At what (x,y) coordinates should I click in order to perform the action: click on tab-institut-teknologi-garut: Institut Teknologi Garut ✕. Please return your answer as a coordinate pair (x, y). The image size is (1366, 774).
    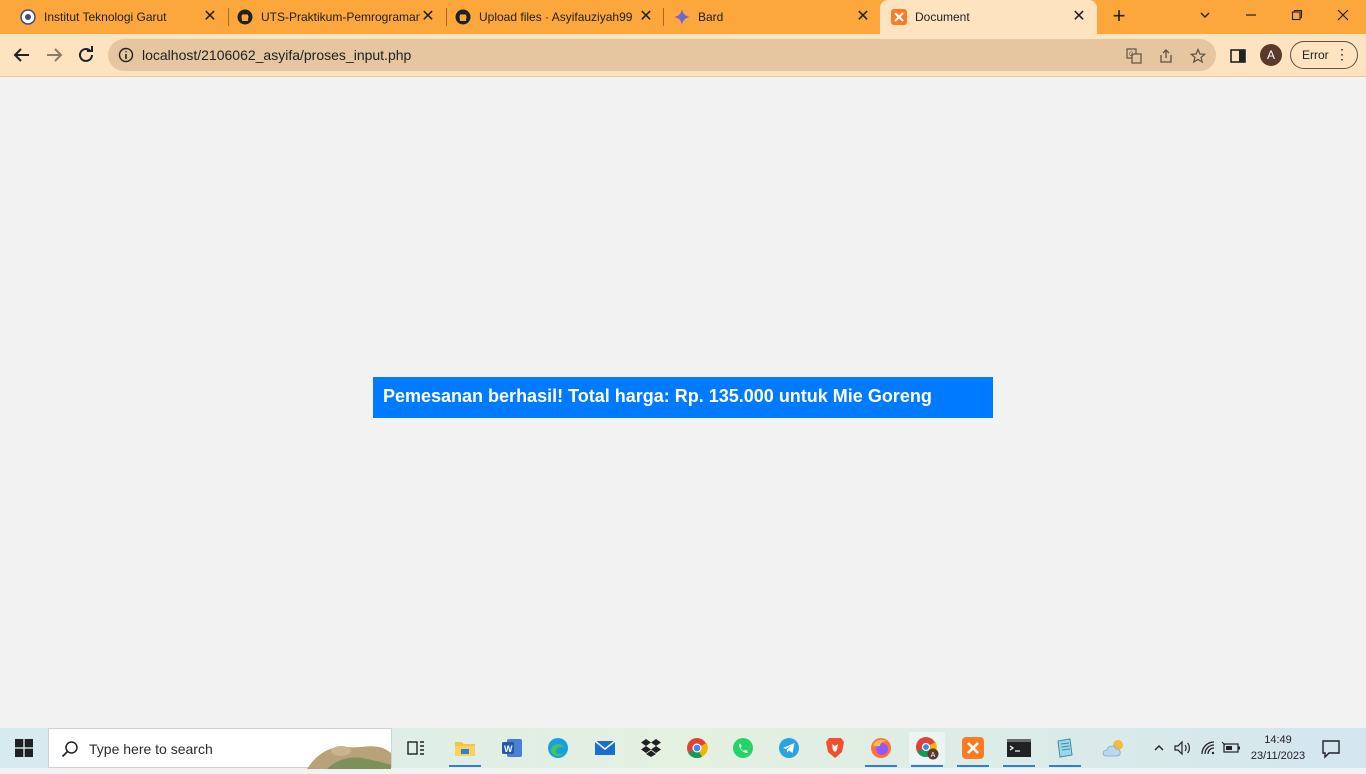
    Looking at the image, I should click on (114, 17).